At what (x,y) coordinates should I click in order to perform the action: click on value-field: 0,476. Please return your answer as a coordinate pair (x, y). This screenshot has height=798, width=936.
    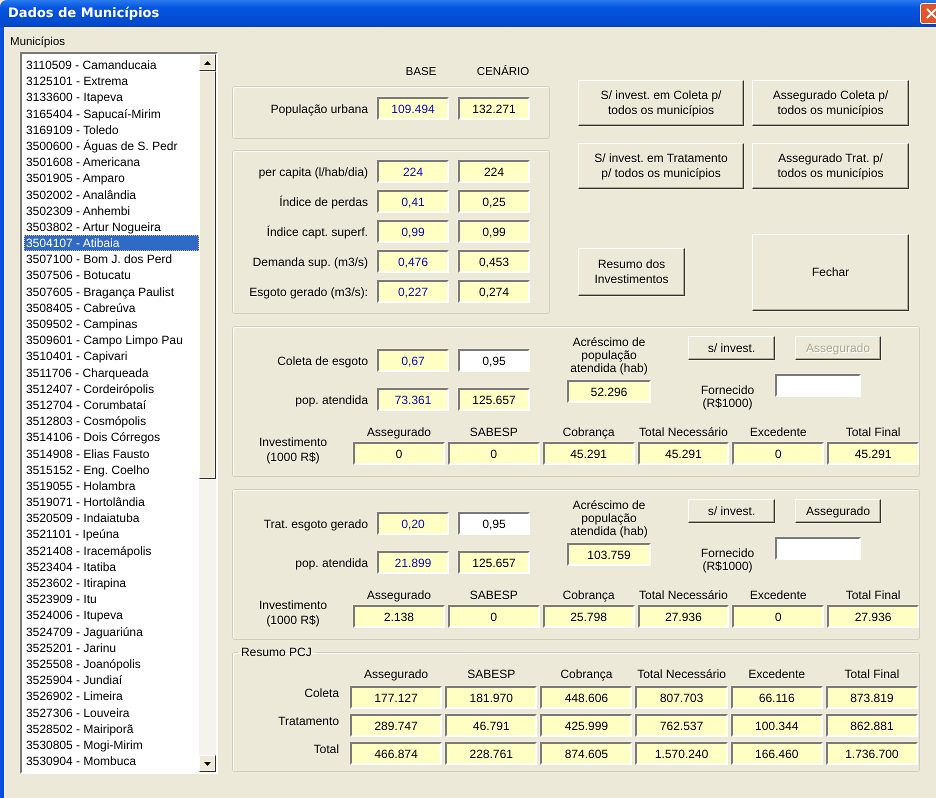
    Looking at the image, I should click on (413, 261).